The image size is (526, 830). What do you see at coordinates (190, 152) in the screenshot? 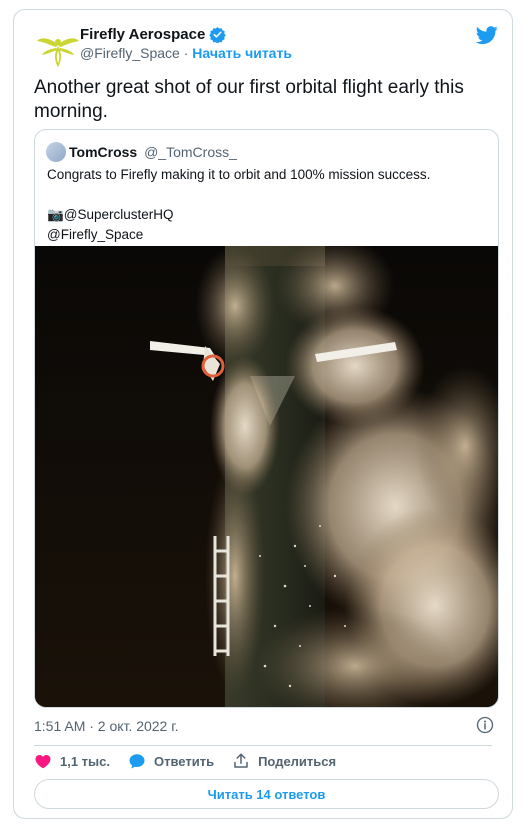
I see `quoted-author-handle: @_TomCross_` at bounding box center [190, 152].